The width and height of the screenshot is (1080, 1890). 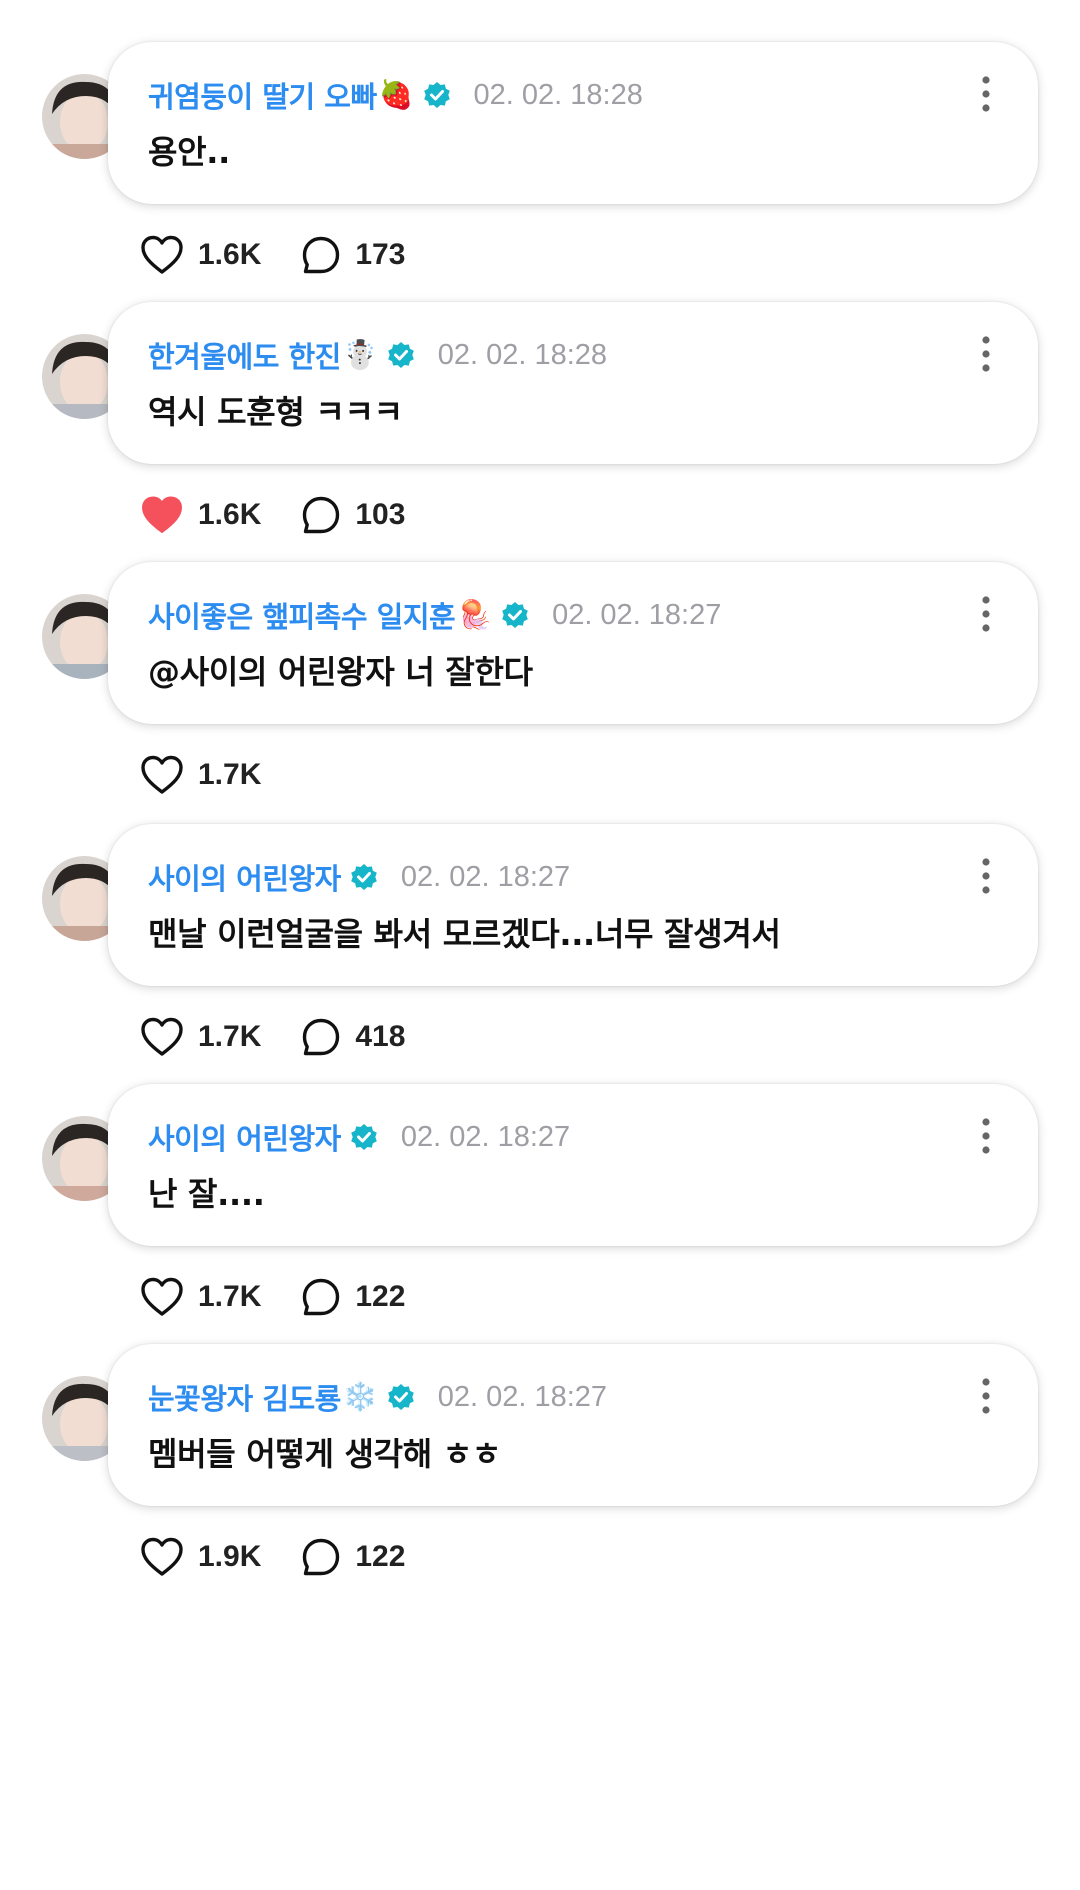 I want to click on comment-text: 용안.., so click(x=189, y=152).